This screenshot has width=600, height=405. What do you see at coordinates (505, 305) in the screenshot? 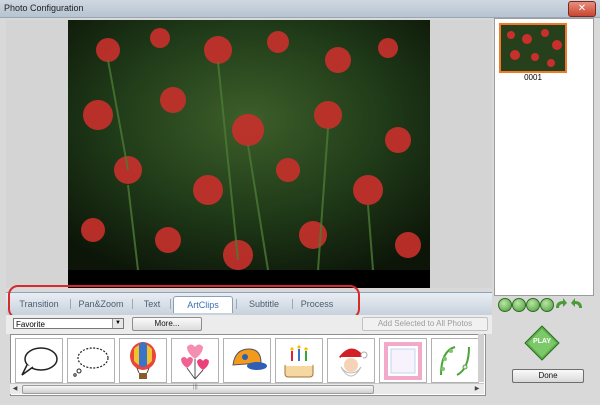
I see `first-photo-icon` at bounding box center [505, 305].